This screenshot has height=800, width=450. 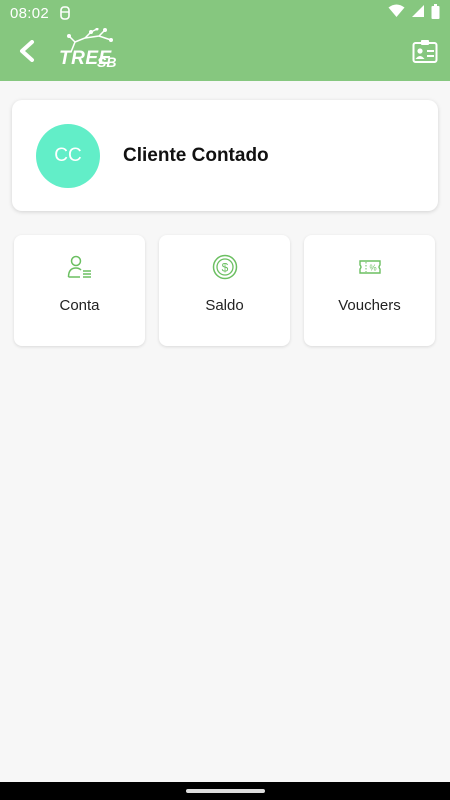 I want to click on battery-icon, so click(x=435, y=13).